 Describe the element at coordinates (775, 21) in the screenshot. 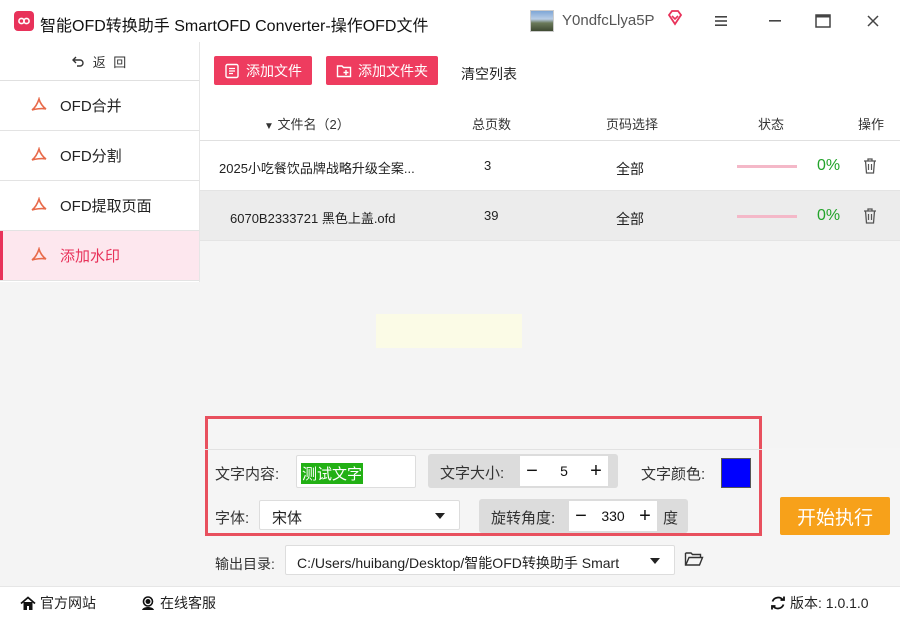

I see `minimize-icon` at that location.